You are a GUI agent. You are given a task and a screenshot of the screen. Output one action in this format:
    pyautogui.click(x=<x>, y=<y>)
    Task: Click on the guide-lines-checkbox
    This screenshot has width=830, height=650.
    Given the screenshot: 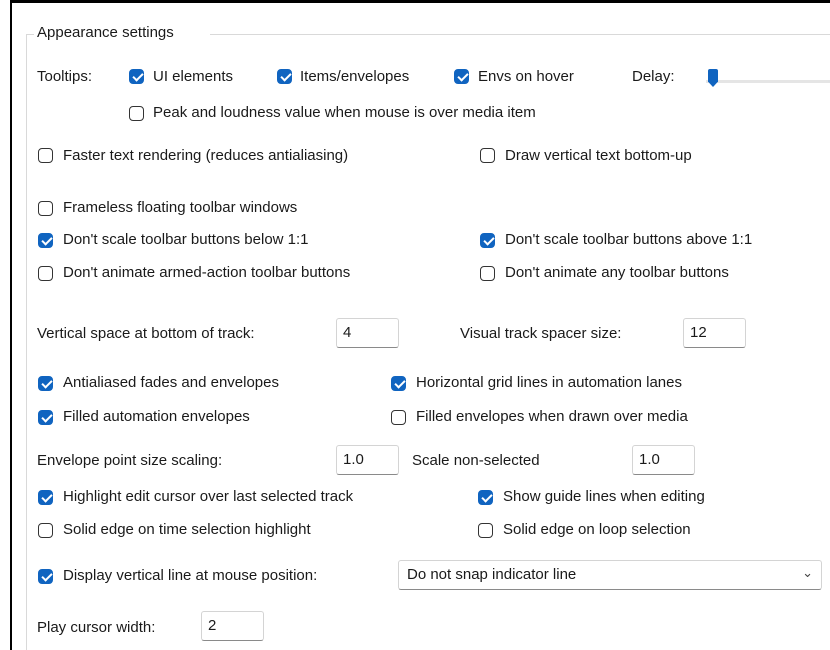 What is the action you would take?
    pyautogui.click(x=485, y=497)
    